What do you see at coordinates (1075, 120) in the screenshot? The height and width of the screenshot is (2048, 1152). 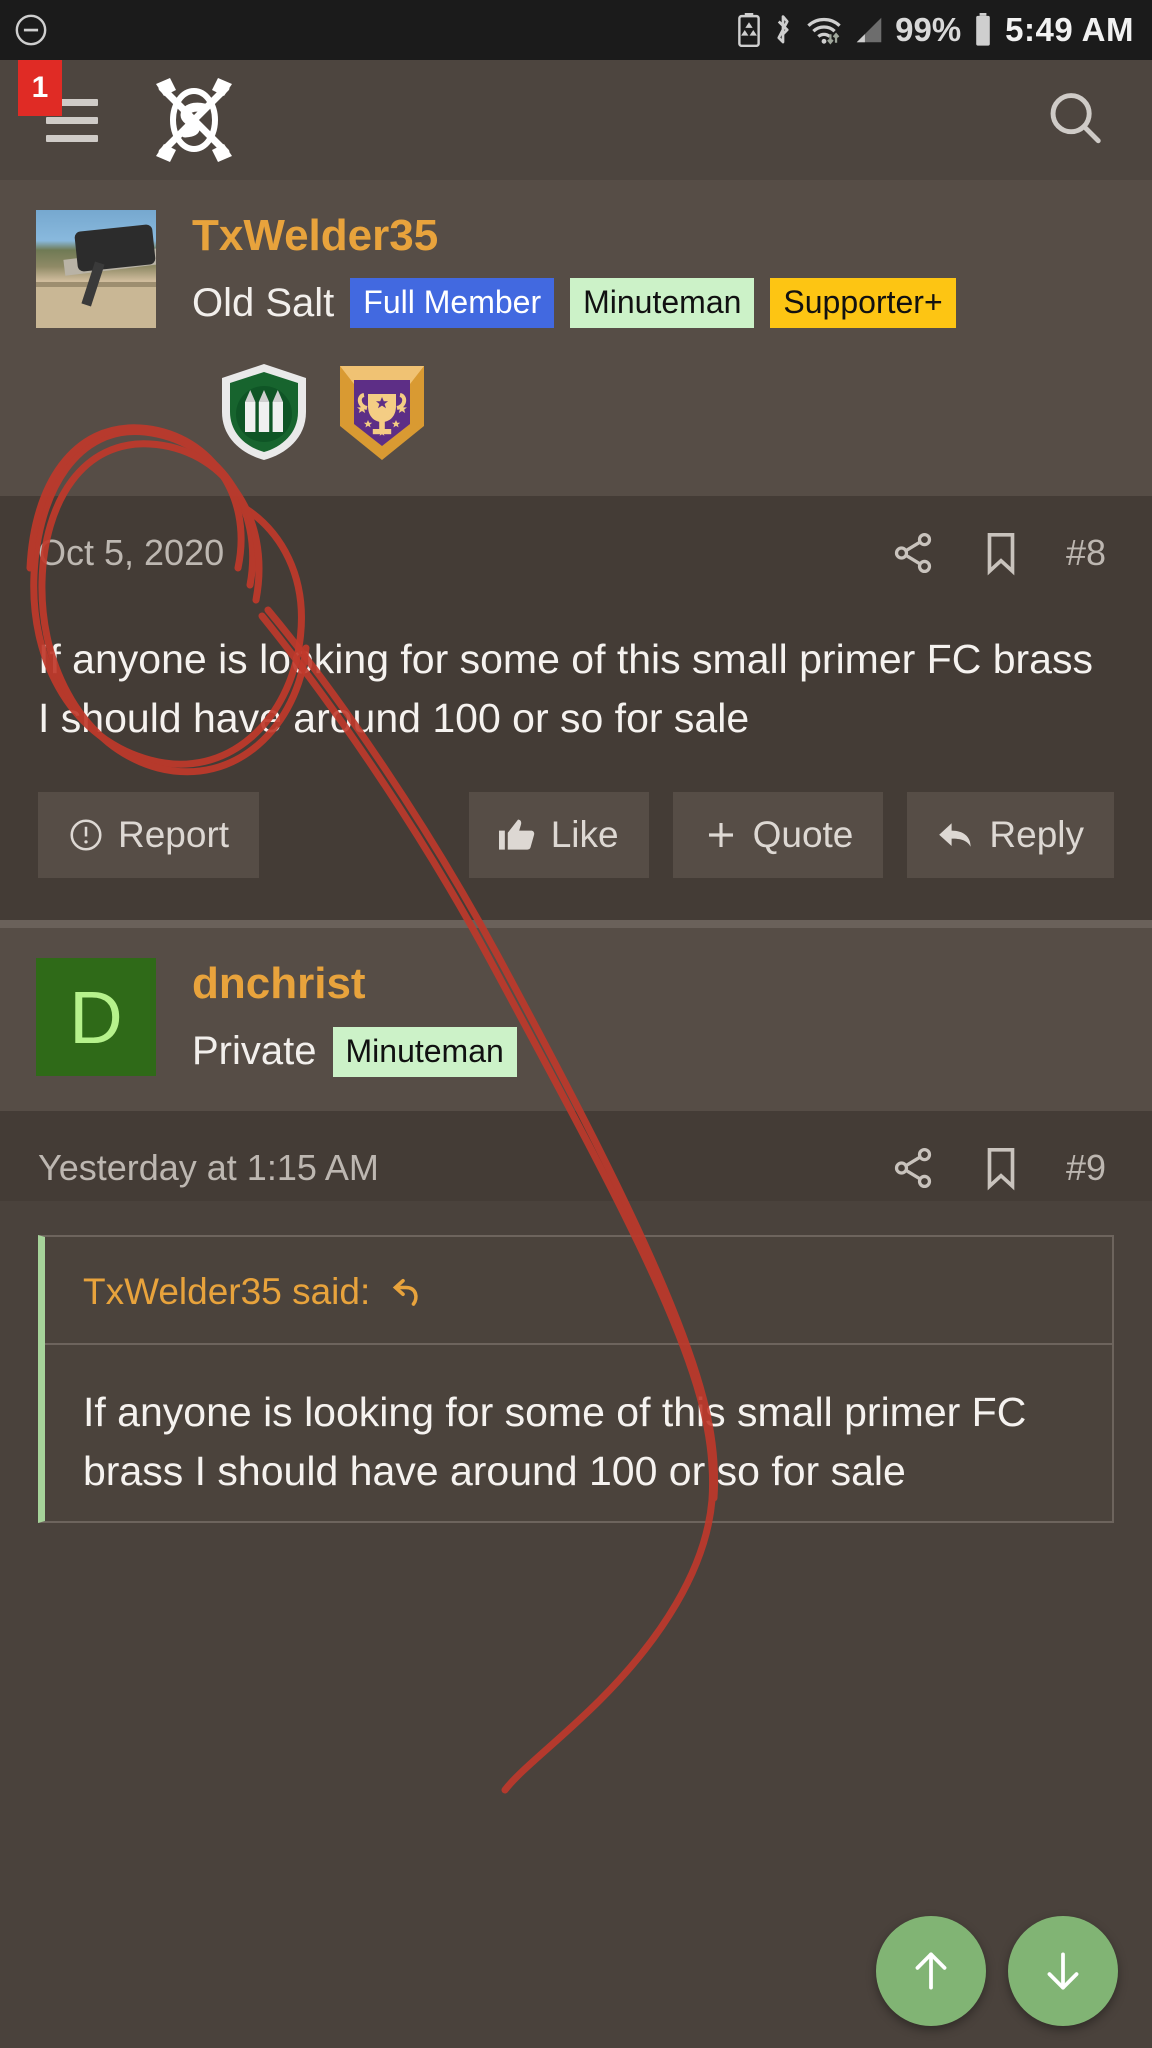 I see `search-icon` at bounding box center [1075, 120].